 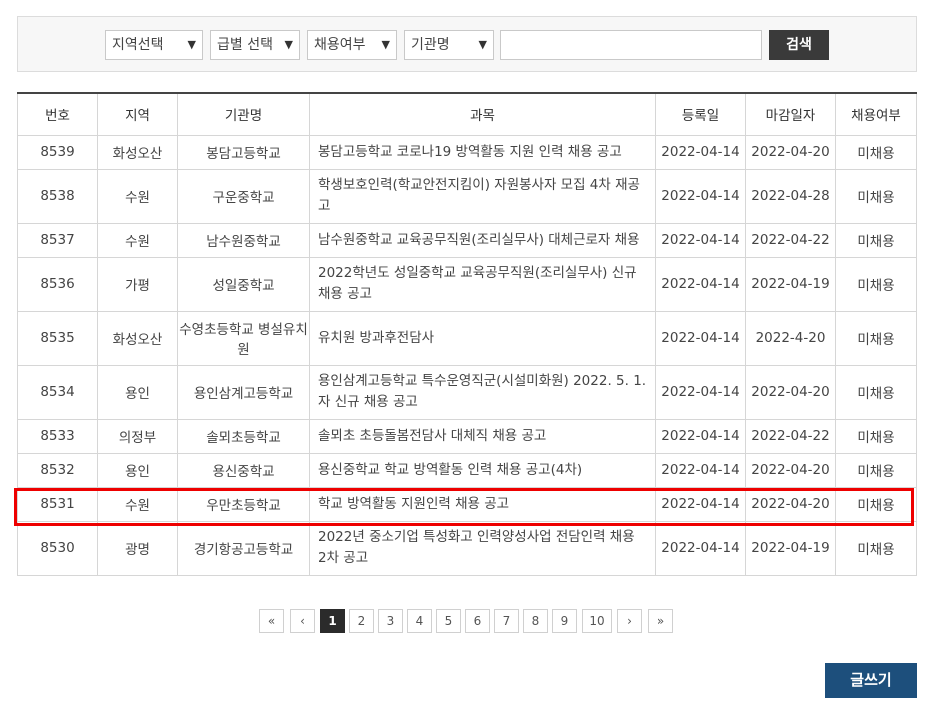 I want to click on cell-due-date: 2022-04-28, so click(x=790, y=196).